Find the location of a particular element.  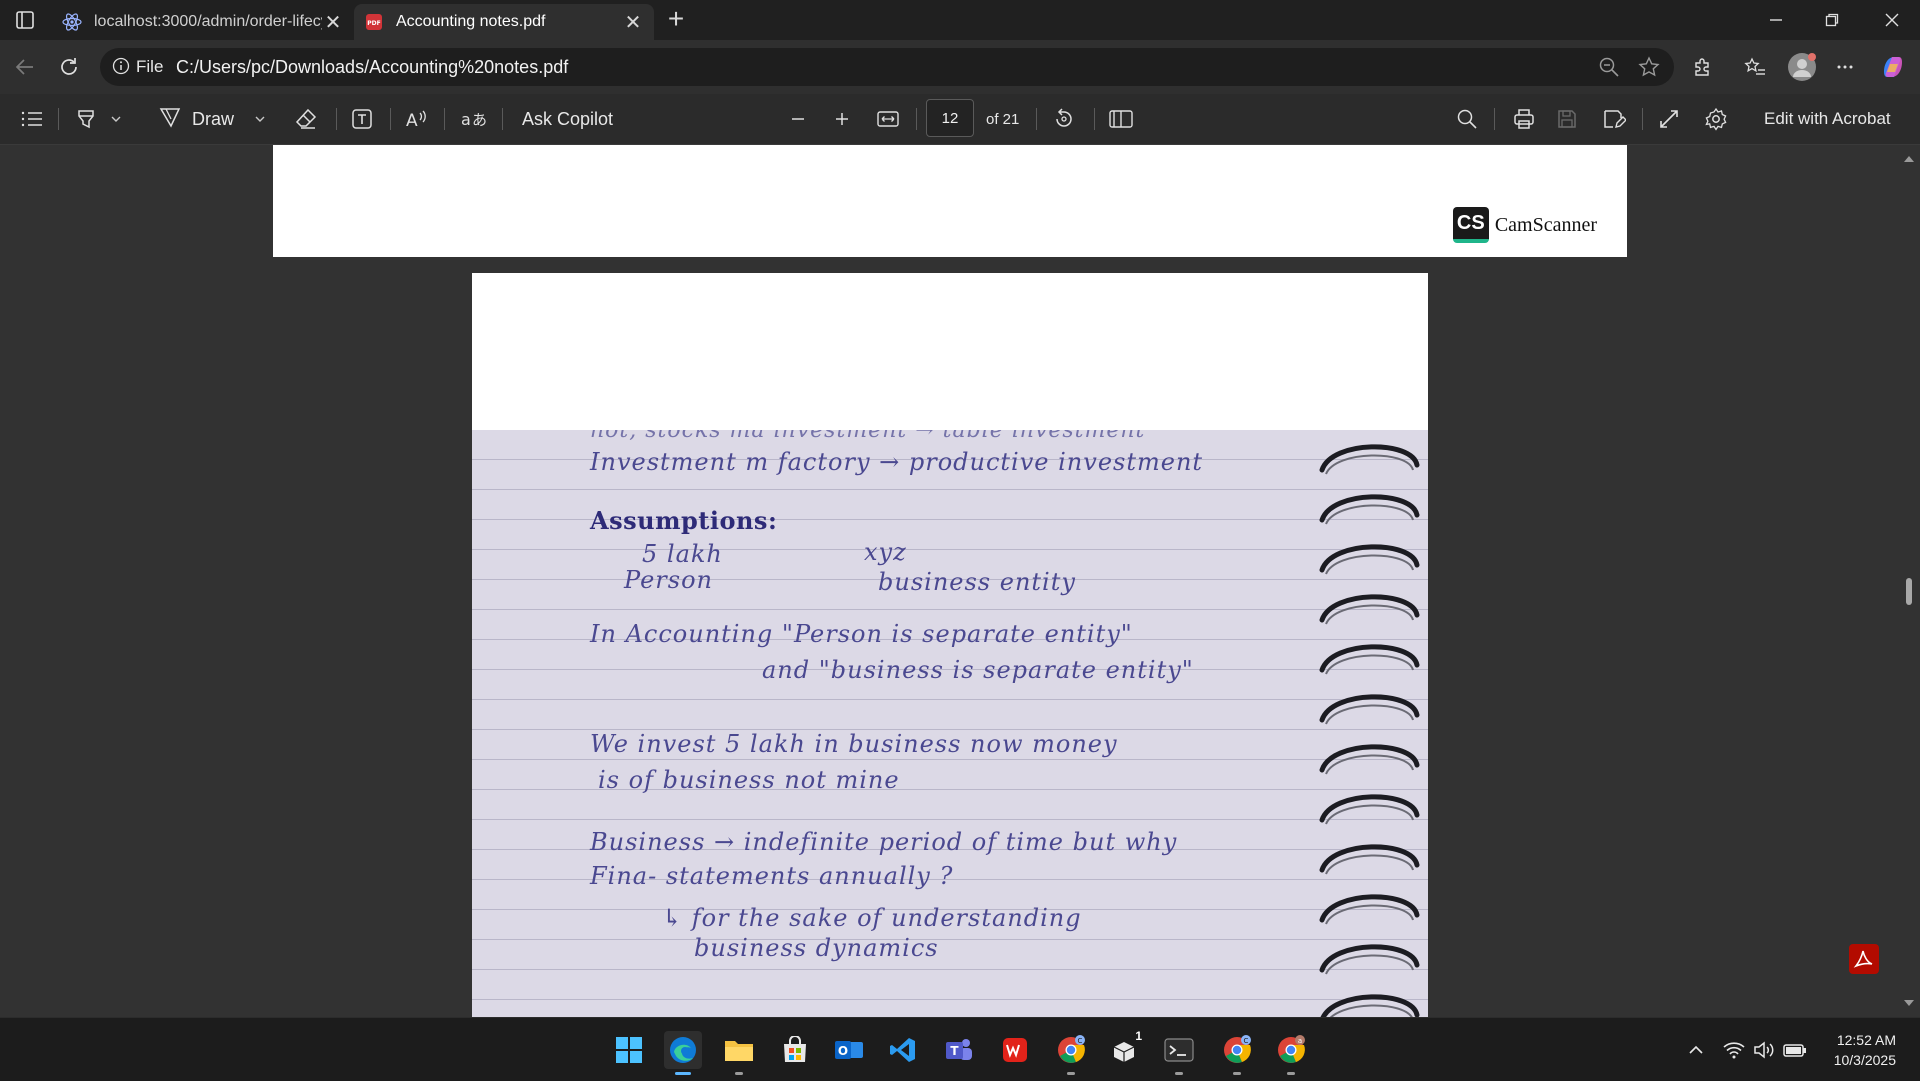

chrome-profile-c2-icon: C is located at coordinates (1237, 1053).